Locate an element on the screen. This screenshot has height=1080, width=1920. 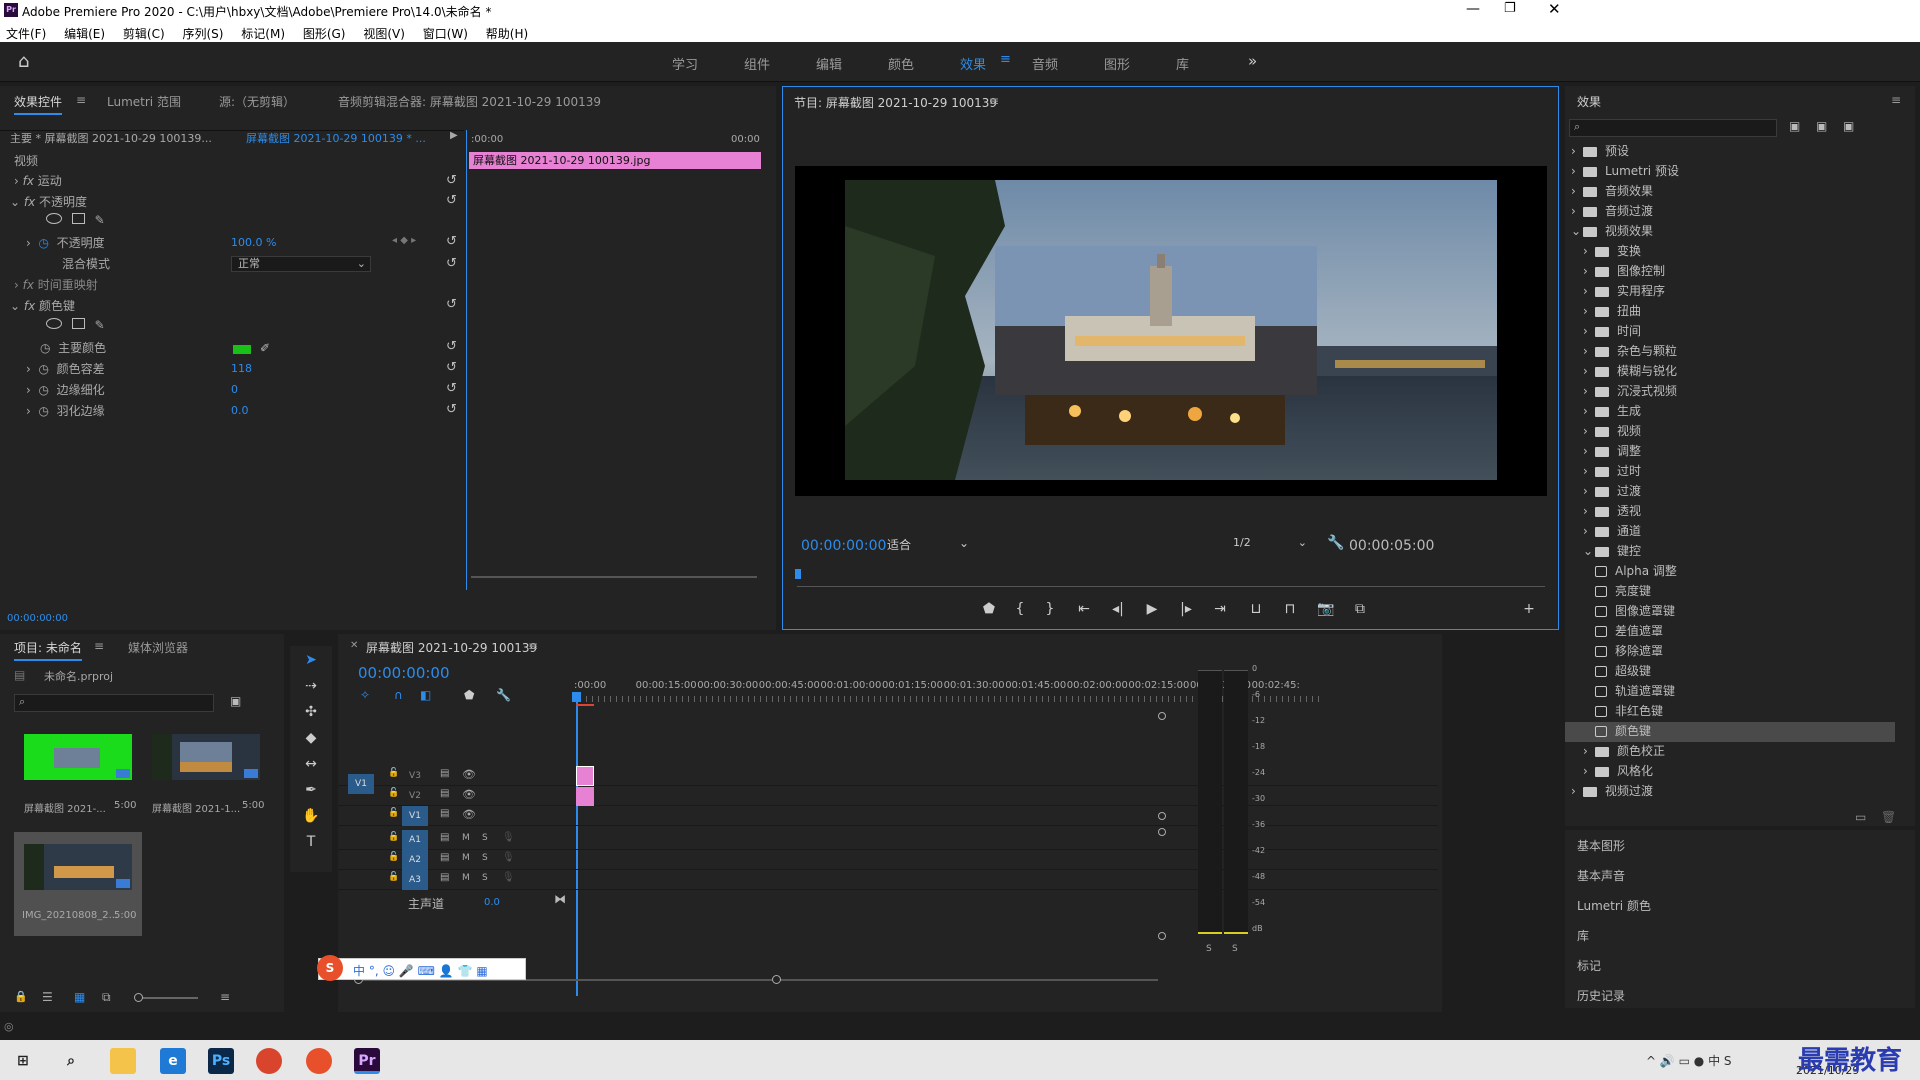
workspace-color: 颜色 is located at coordinates (901, 63).